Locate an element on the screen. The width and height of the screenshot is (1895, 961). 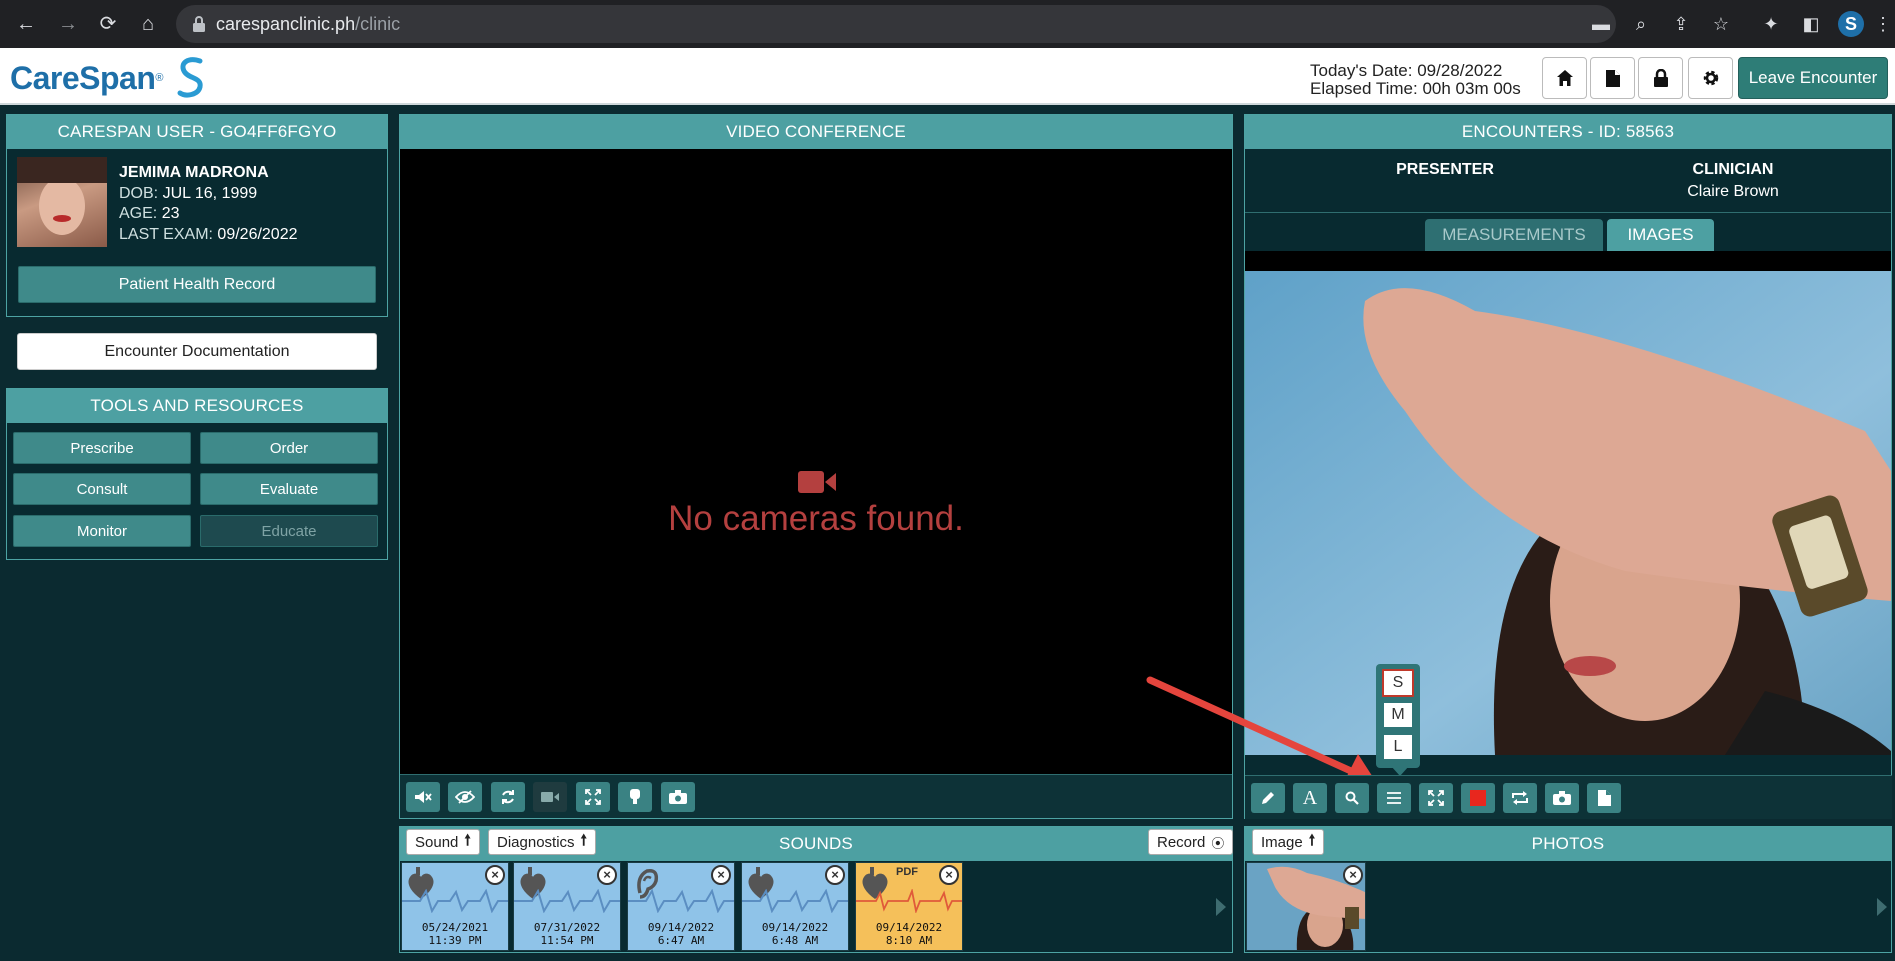
educate-button: Educate is located at coordinates (289, 531).